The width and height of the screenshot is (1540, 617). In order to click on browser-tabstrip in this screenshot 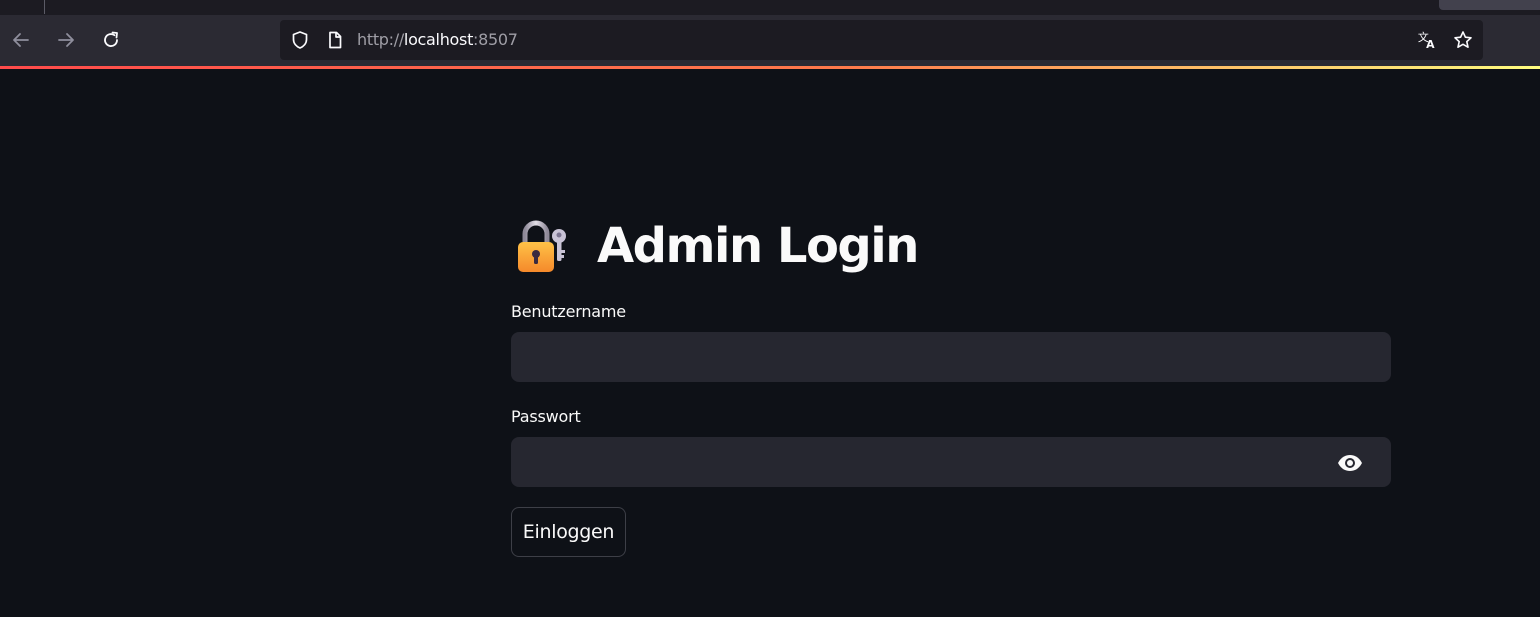, I will do `click(770, 7)`.